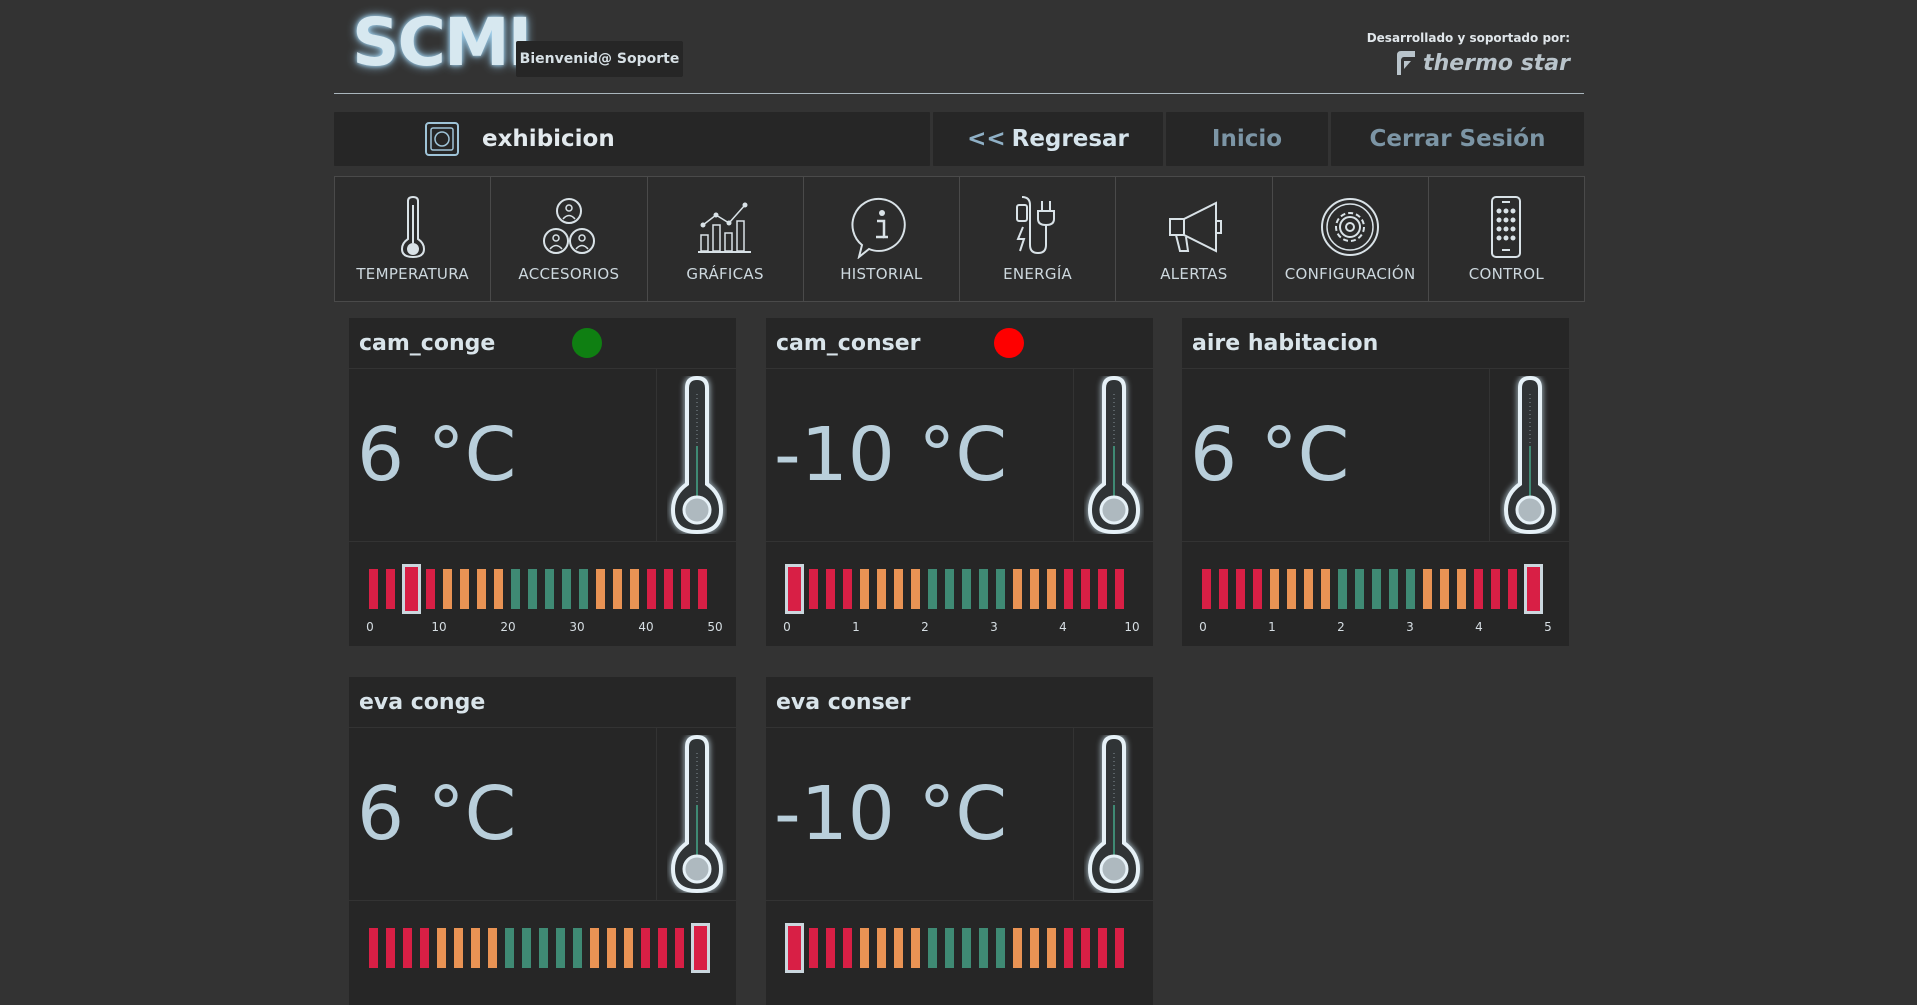 The height and width of the screenshot is (1005, 1917). Describe the element at coordinates (725, 239) in the screenshot. I see `menu-item-graficas: GRÁFICAS` at that location.